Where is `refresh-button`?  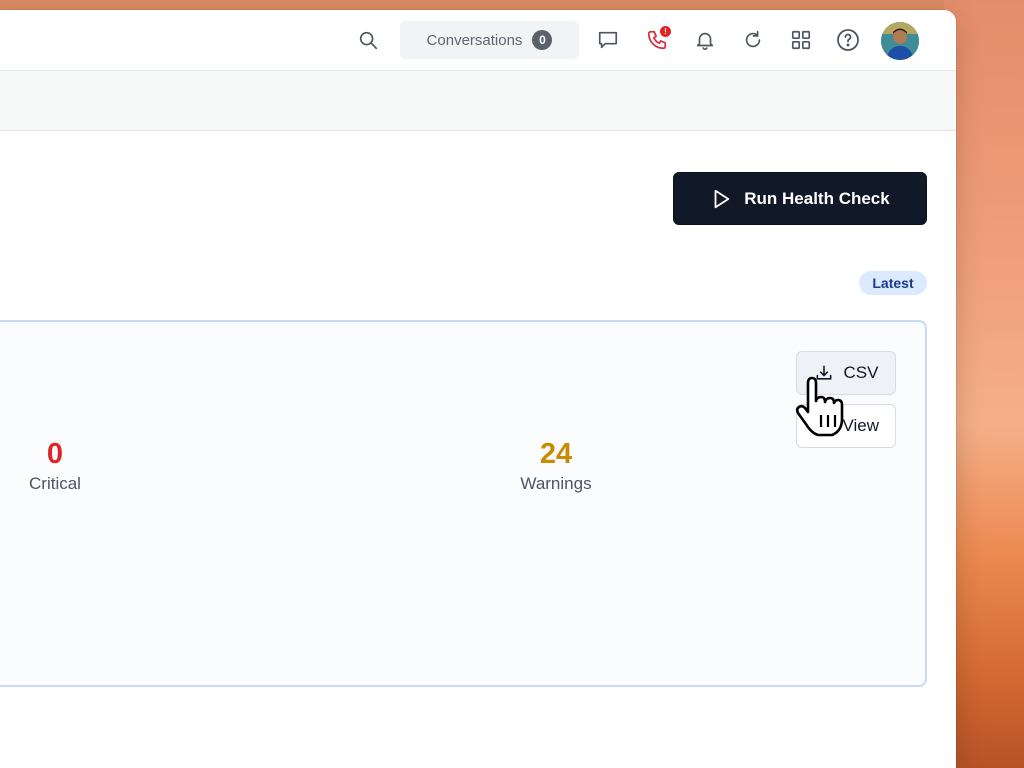
refresh-button is located at coordinates (753, 40).